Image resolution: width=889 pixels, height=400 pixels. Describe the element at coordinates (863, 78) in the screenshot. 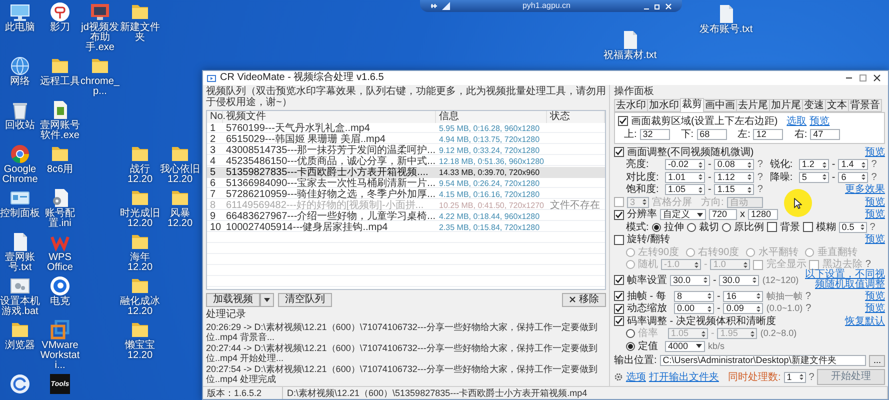

I see `maximize-icon` at that location.